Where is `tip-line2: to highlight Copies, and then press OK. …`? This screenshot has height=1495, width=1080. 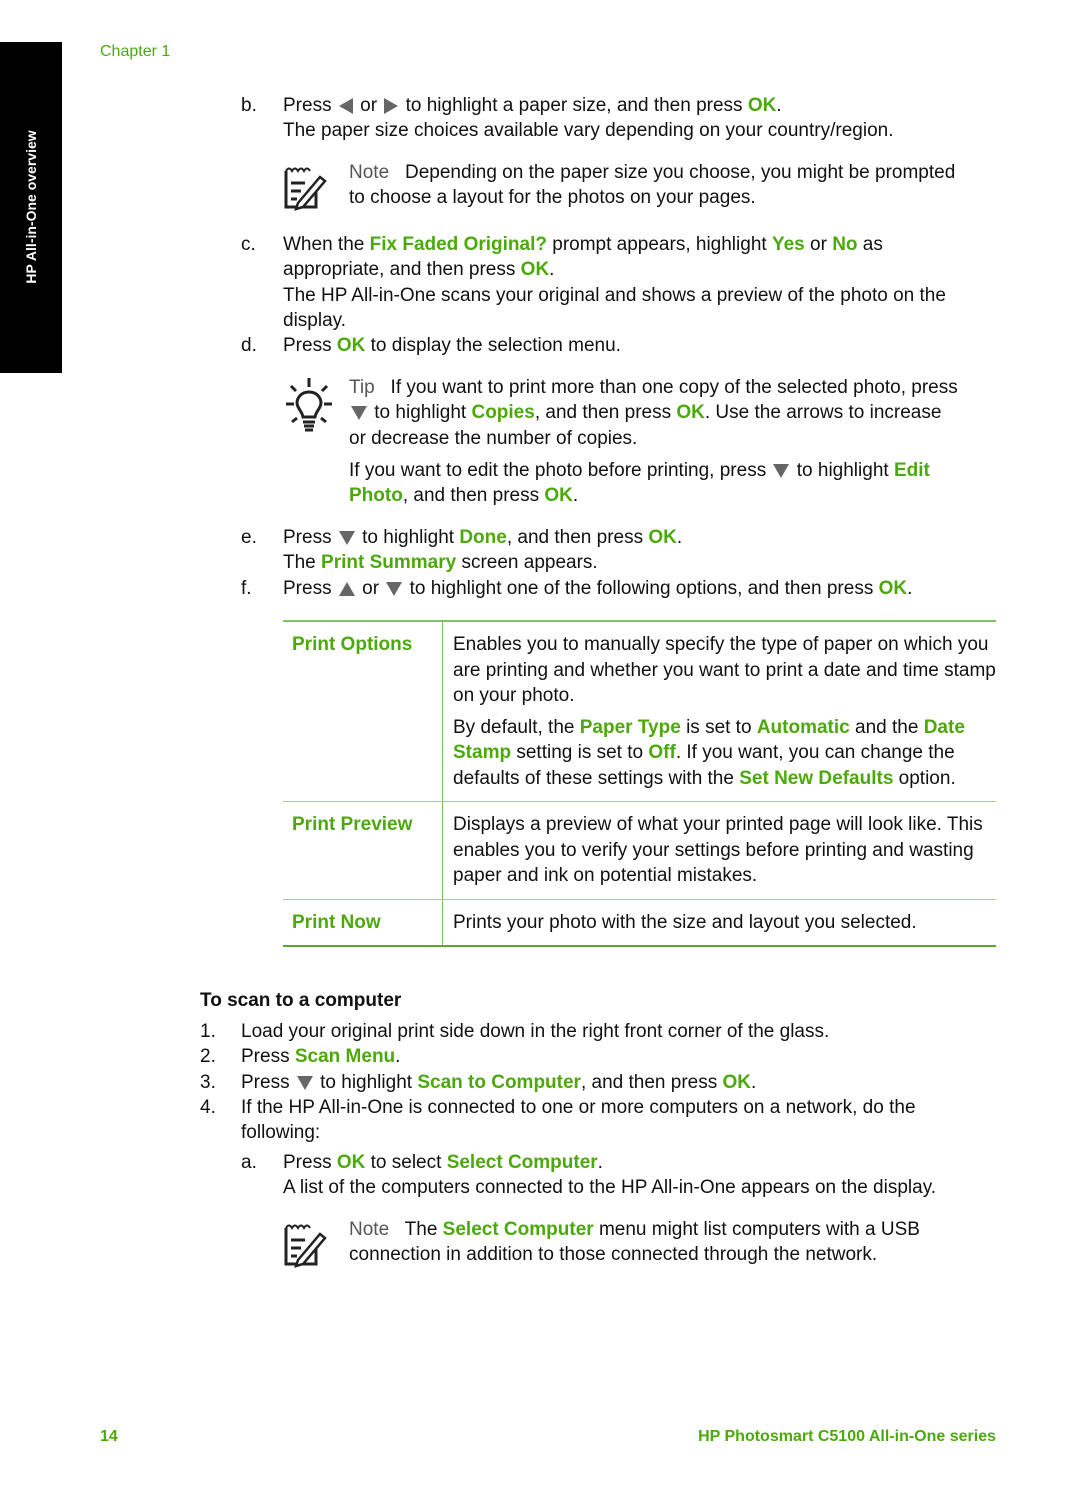
tip-line2: to highlight Copies, and then press OK. … is located at coordinates (645, 412).